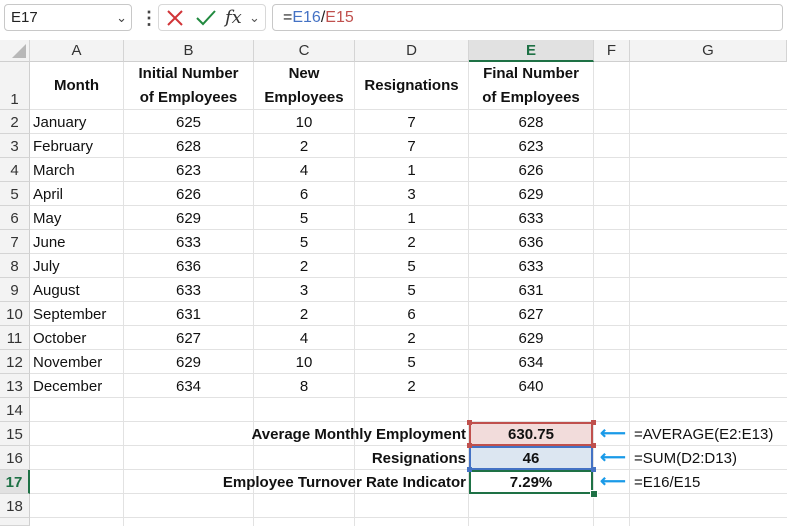 The width and height of the screenshot is (787, 526). I want to click on cell-initial: 628, so click(188, 147).